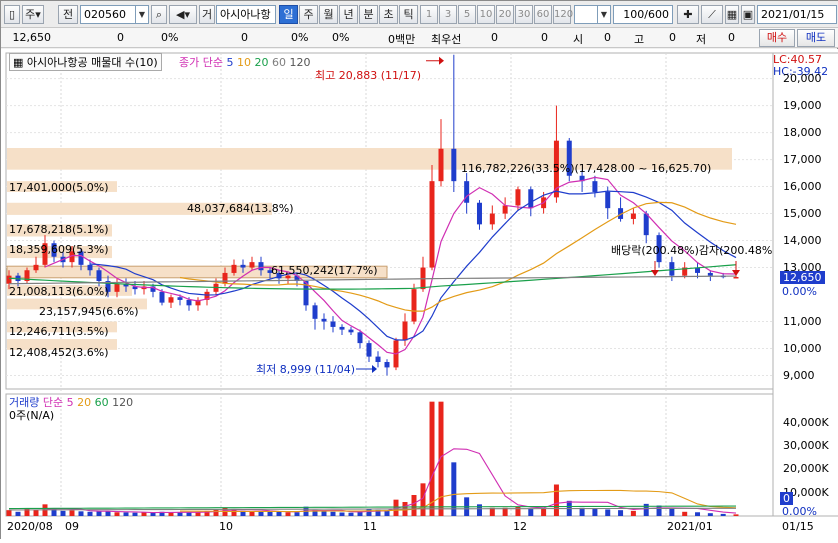 The width and height of the screenshot is (838, 543). What do you see at coordinates (486, 14) in the screenshot?
I see `interval-tab-10: 10` at bounding box center [486, 14].